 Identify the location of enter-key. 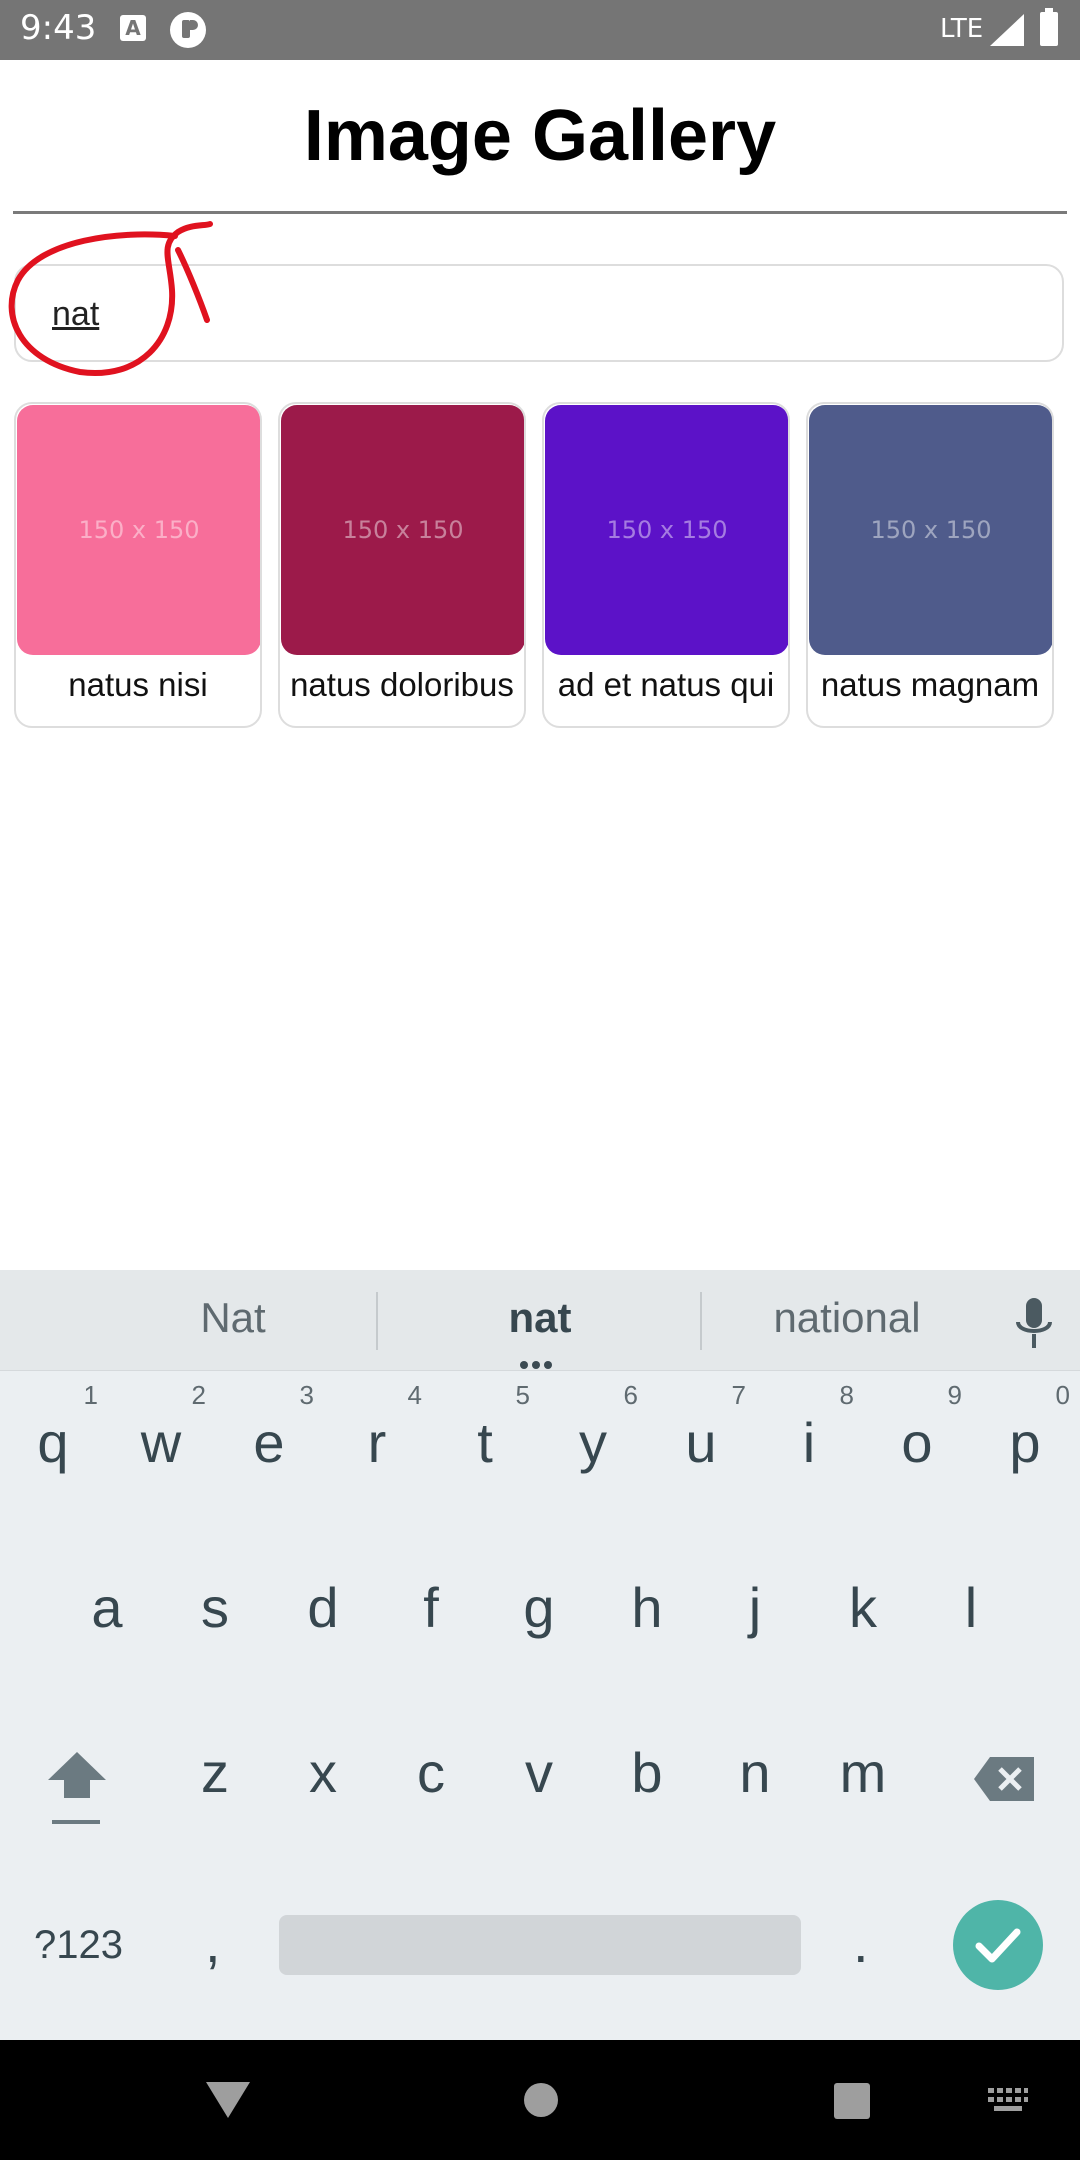
(998, 1945).